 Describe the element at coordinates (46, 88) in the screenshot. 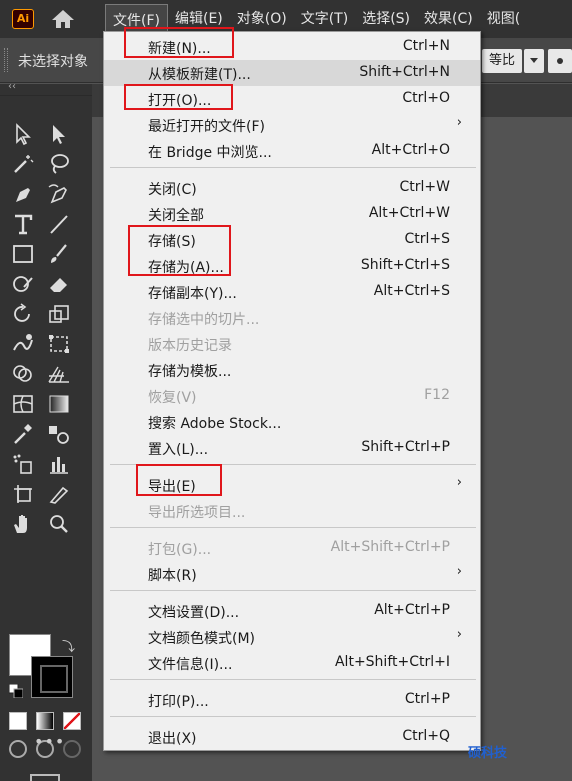

I see `tools-panel-header: ‹‹` at that location.